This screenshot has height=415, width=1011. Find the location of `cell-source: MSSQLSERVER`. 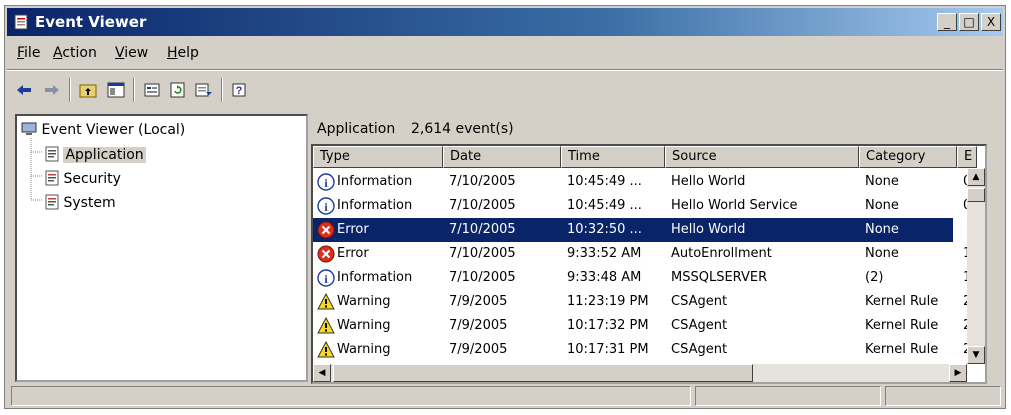

cell-source: MSSQLSERVER is located at coordinates (719, 277).